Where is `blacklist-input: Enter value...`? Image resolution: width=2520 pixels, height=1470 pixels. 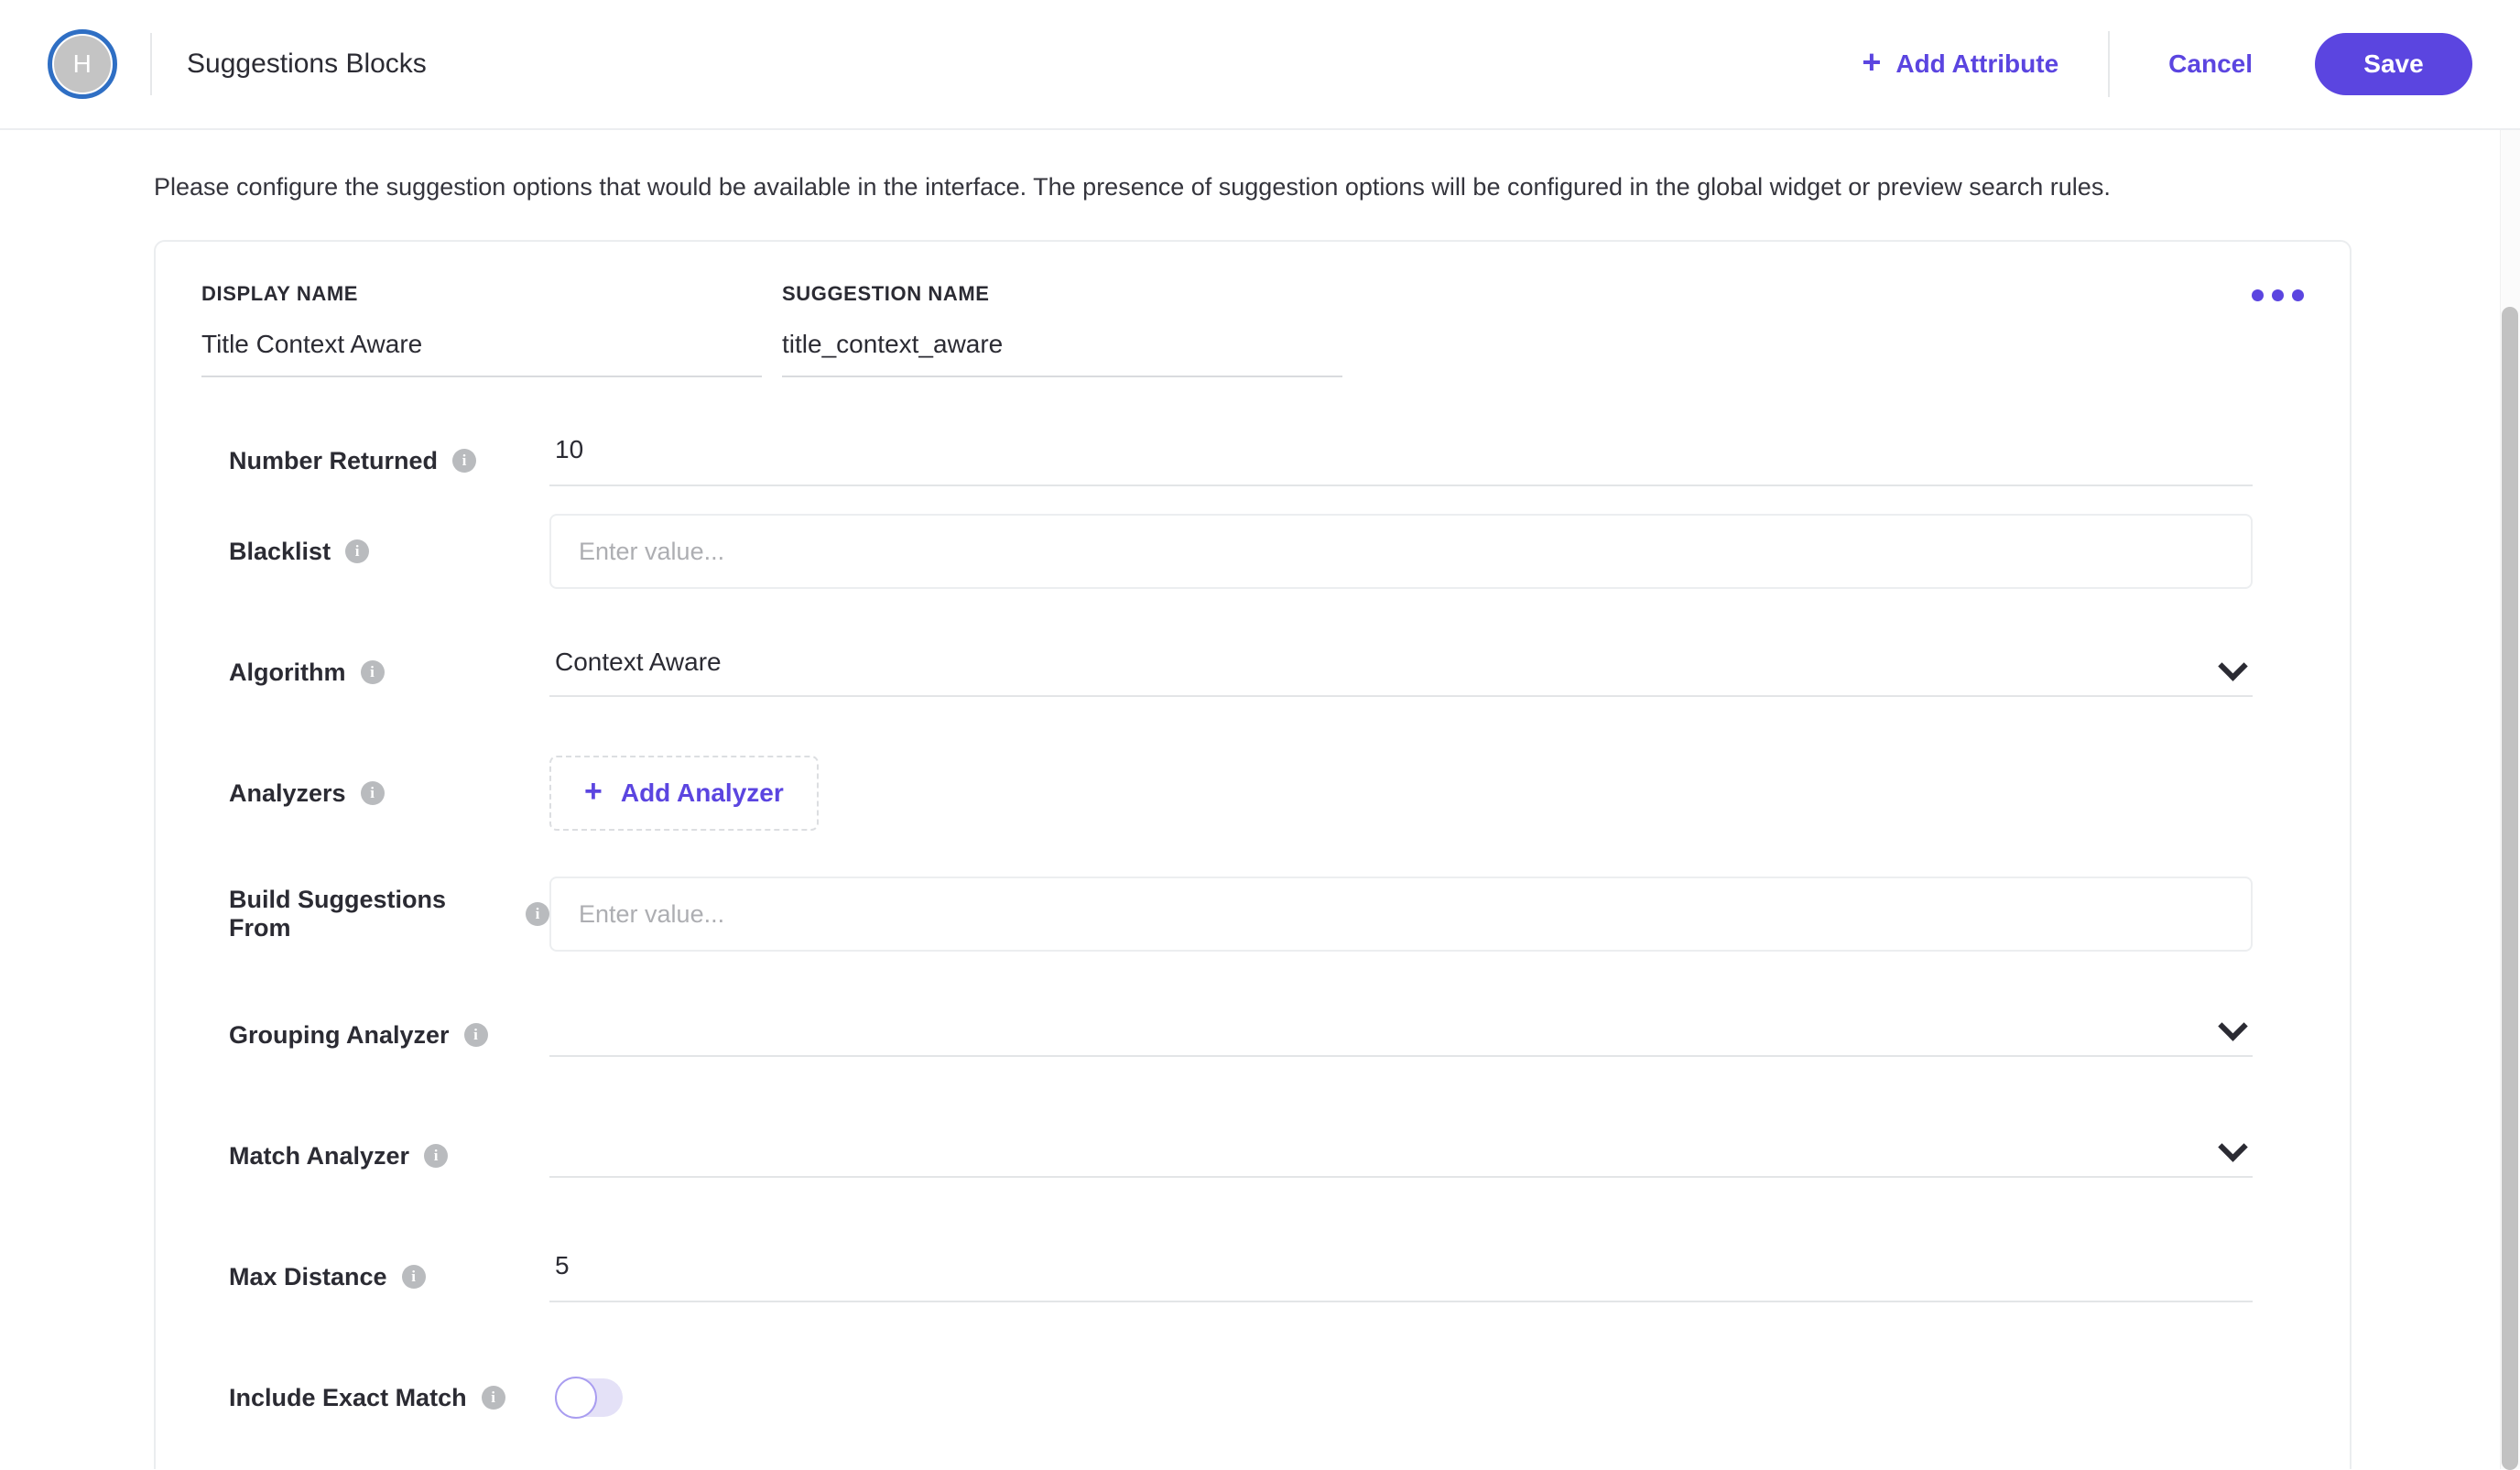 blacklist-input: Enter value... is located at coordinates (1401, 552).